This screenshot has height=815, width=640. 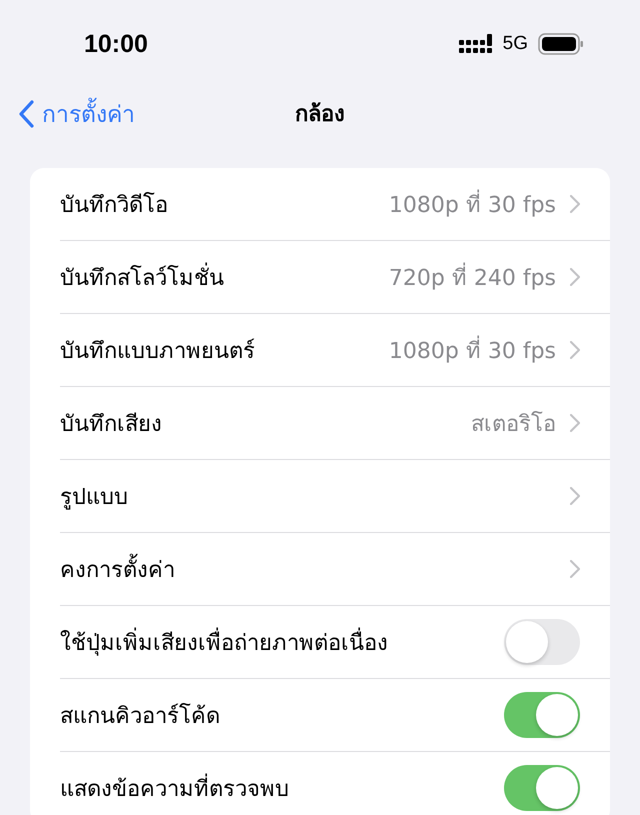 What do you see at coordinates (335, 495) in the screenshot?
I see `settings-row: รูปแบบ` at bounding box center [335, 495].